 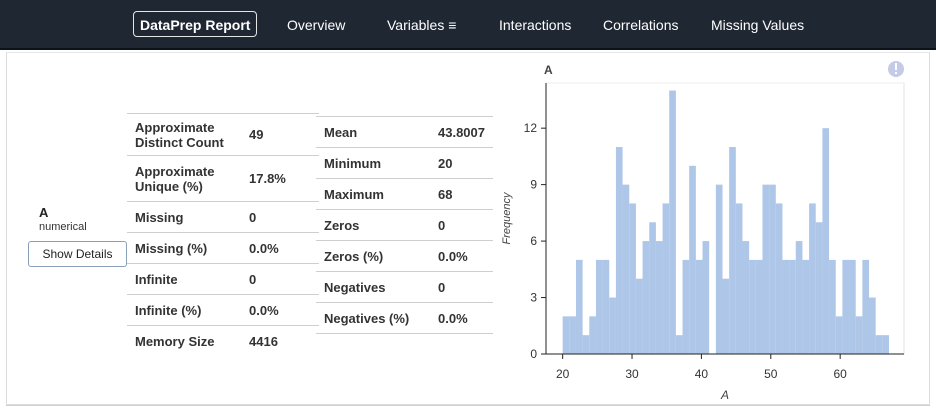 What do you see at coordinates (280, 178) in the screenshot?
I see `stat-value: 17.8%` at bounding box center [280, 178].